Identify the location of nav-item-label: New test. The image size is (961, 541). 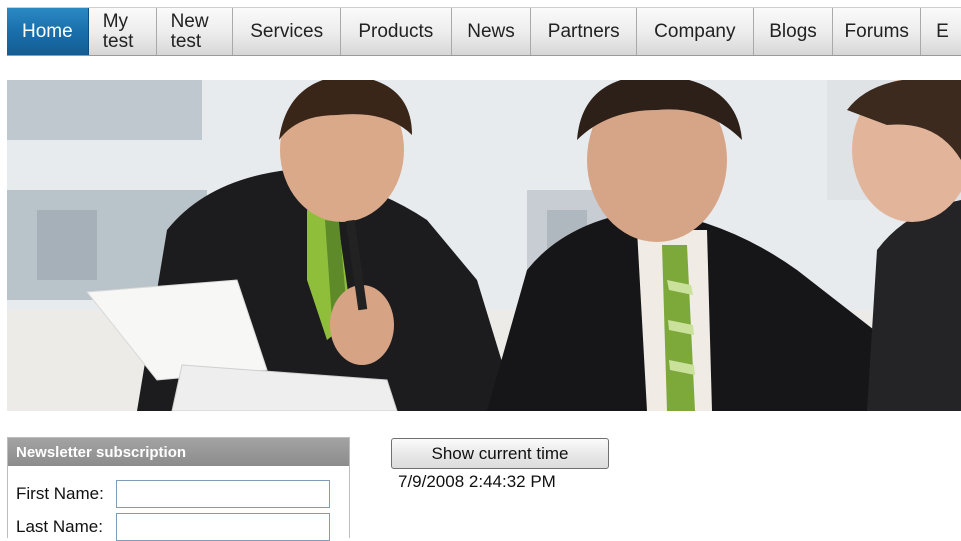
(189, 31).